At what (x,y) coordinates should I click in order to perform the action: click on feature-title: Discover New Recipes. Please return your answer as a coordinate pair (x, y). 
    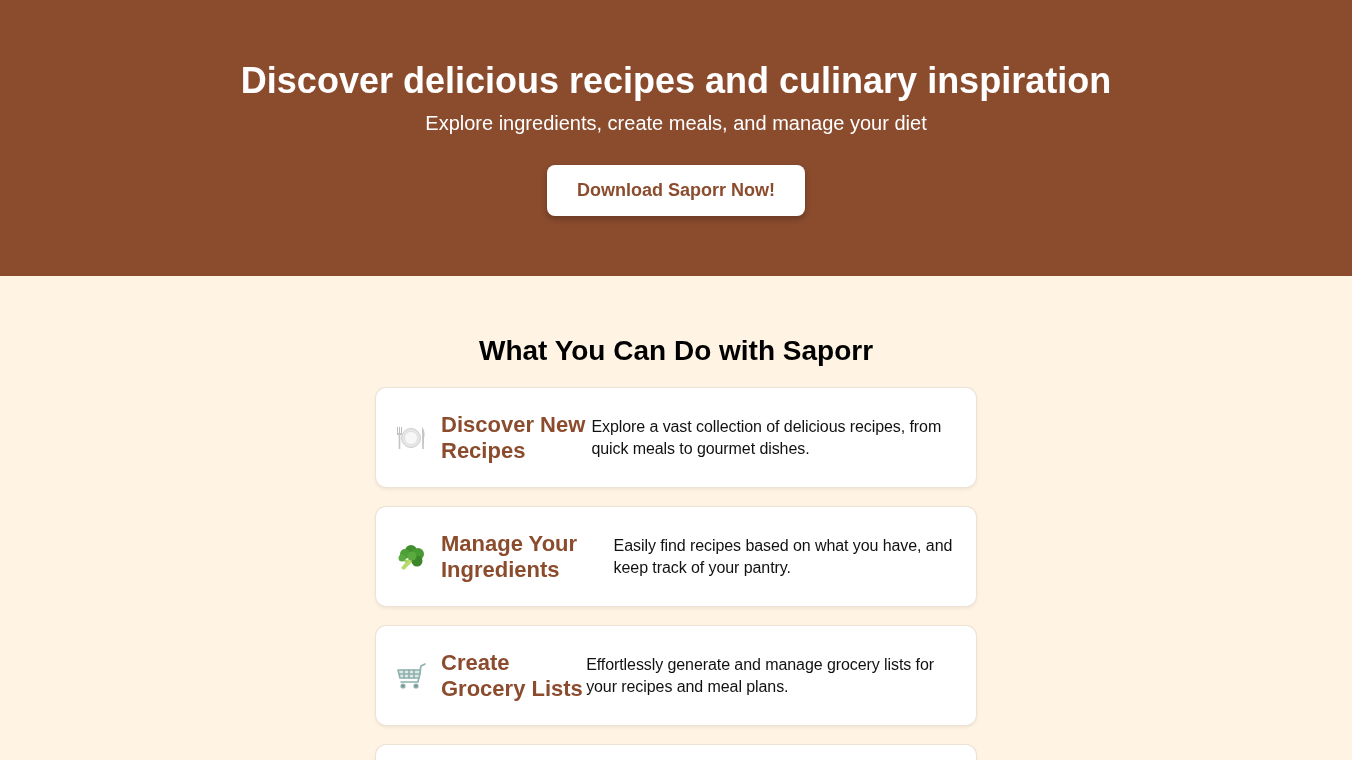
    Looking at the image, I should click on (514, 437).